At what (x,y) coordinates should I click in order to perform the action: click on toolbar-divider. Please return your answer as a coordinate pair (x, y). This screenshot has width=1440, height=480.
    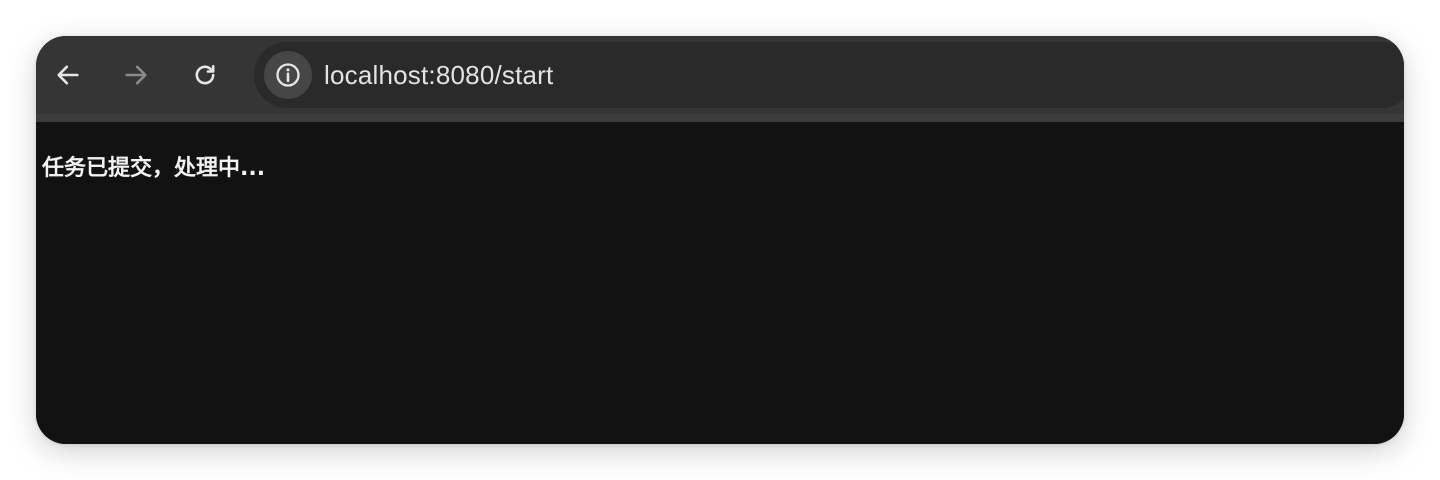
    Looking at the image, I should click on (720, 118).